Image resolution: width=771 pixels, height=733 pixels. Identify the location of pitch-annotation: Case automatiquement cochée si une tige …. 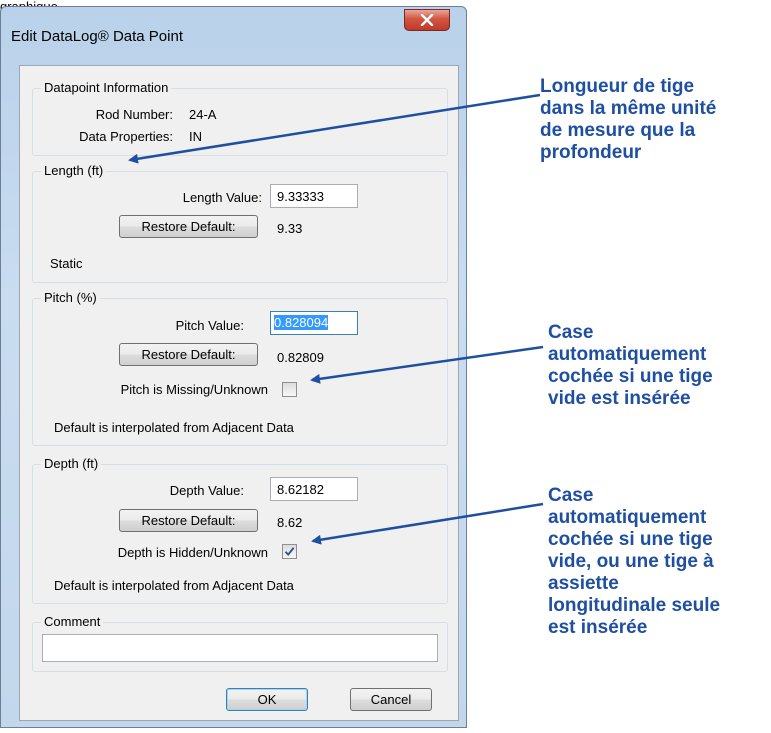
(630, 366).